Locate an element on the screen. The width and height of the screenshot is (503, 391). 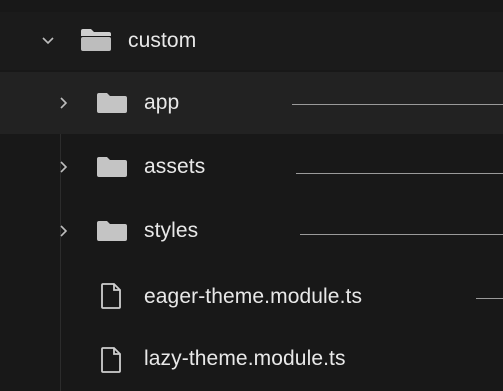
tree-item-label: eager-theme.module.ts is located at coordinates (253, 296).